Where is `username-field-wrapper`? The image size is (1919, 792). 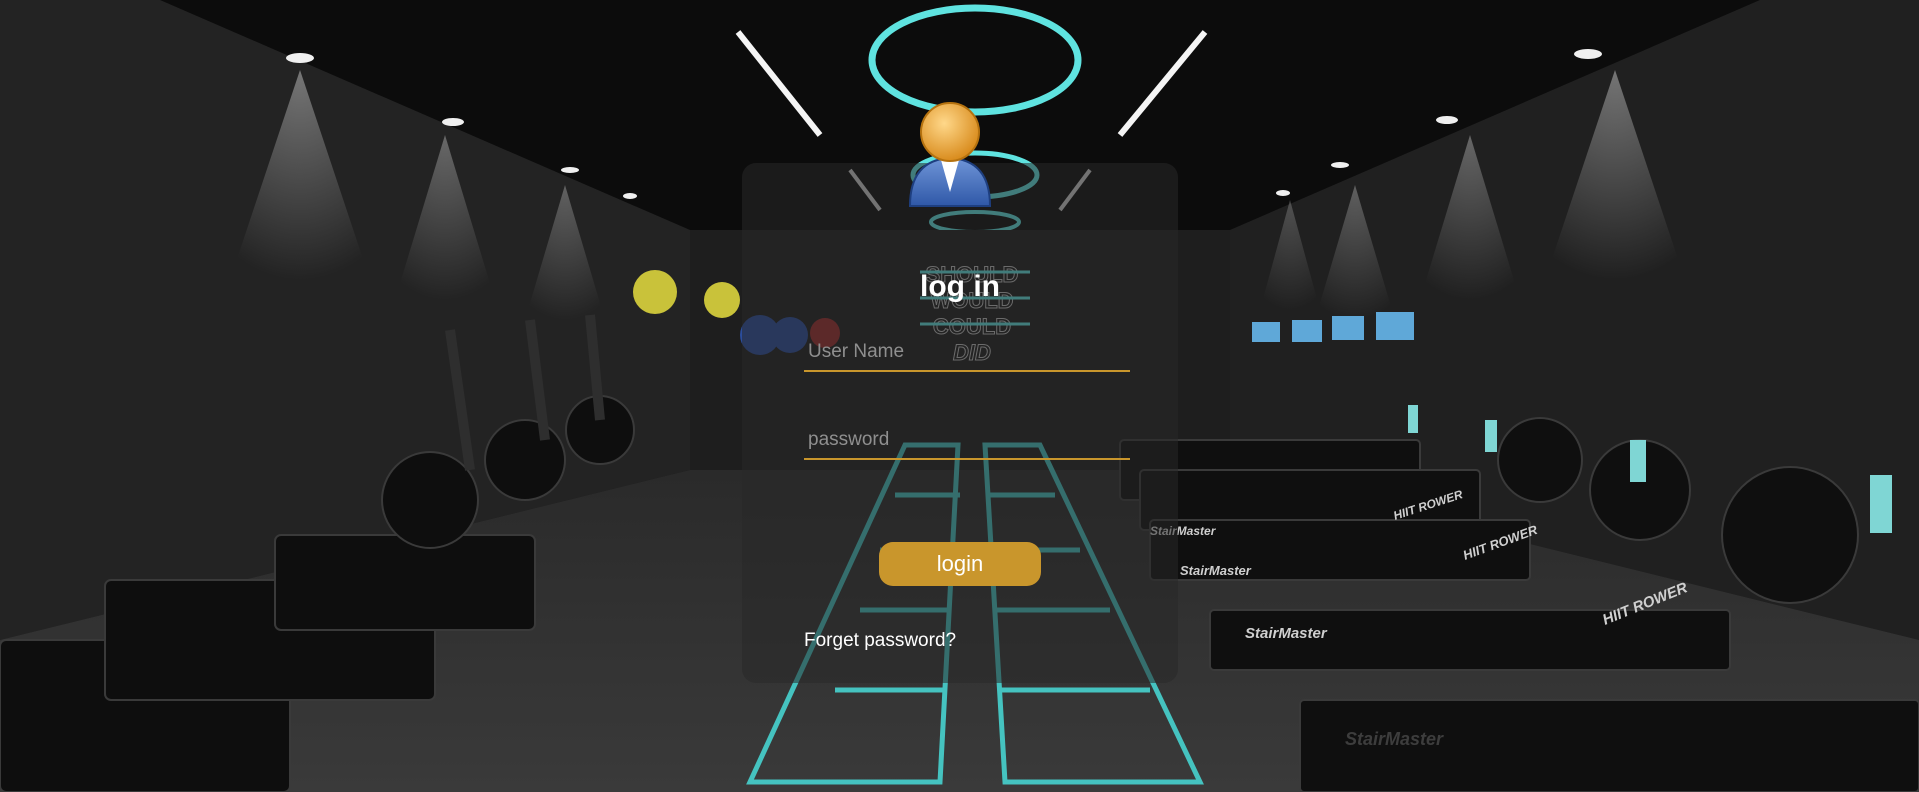 username-field-wrapper is located at coordinates (967, 353).